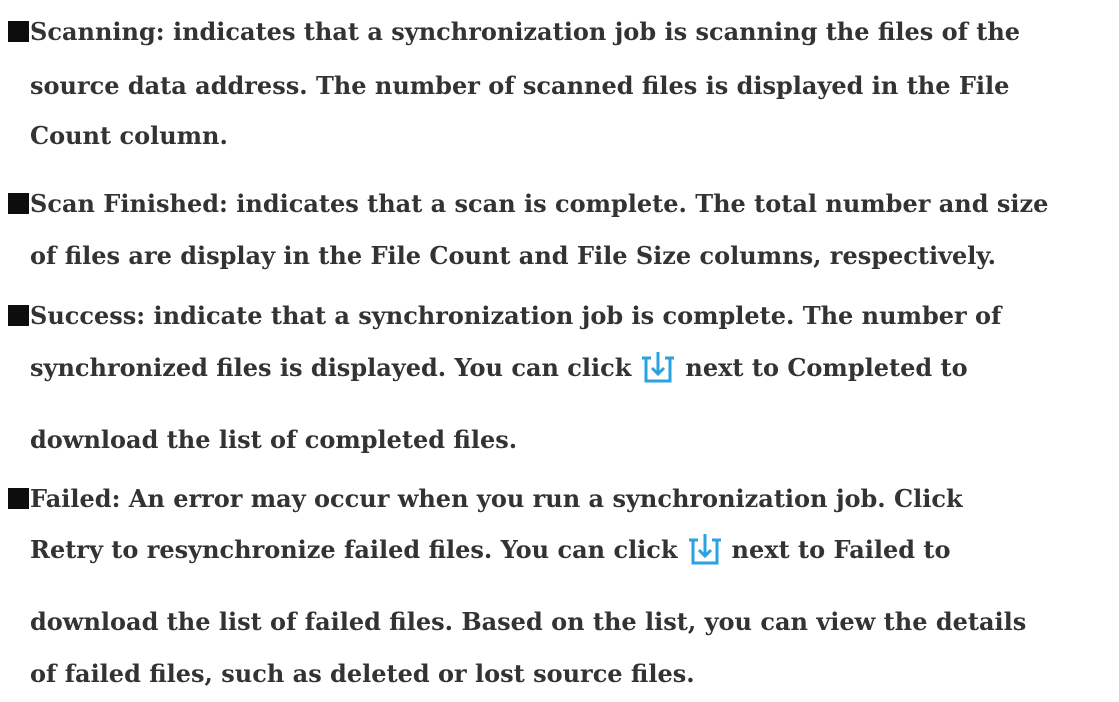 This screenshot has height=702, width=1119. I want to click on text-line: Count column., so click(129, 135).